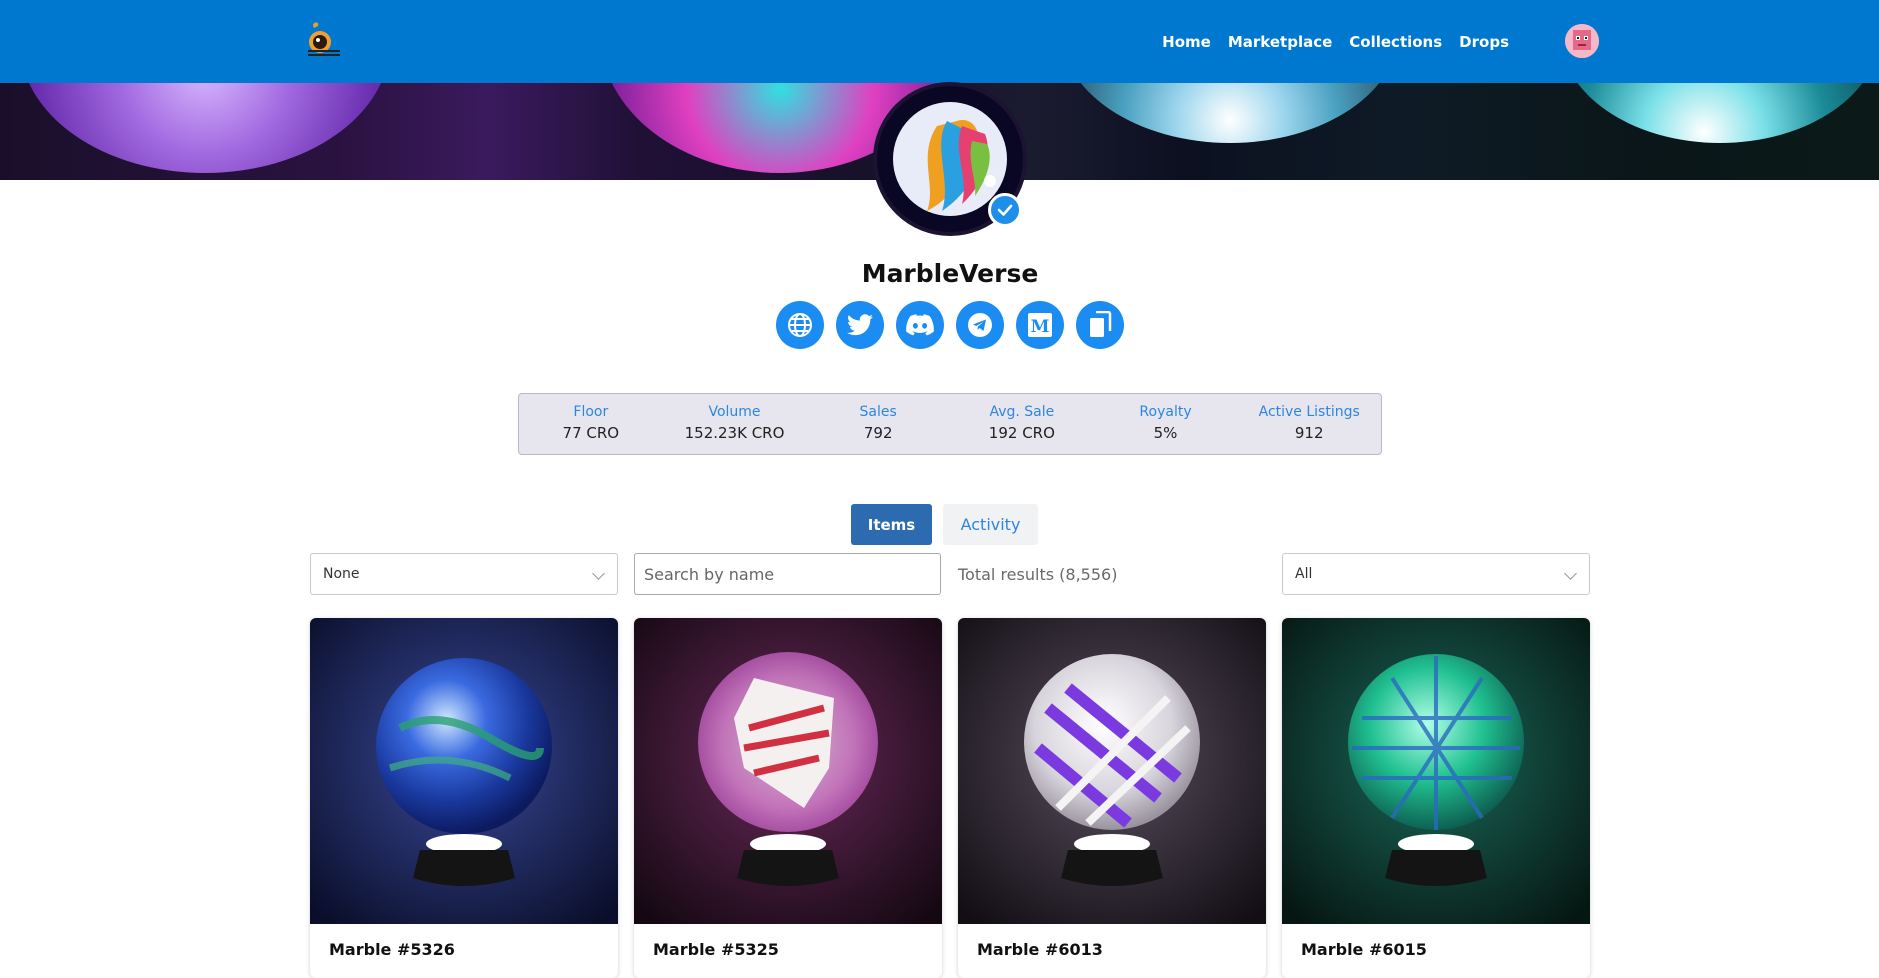 The width and height of the screenshot is (1879, 978). What do you see at coordinates (950, 273) in the screenshot?
I see `collection-title: MarbleVerse` at bounding box center [950, 273].